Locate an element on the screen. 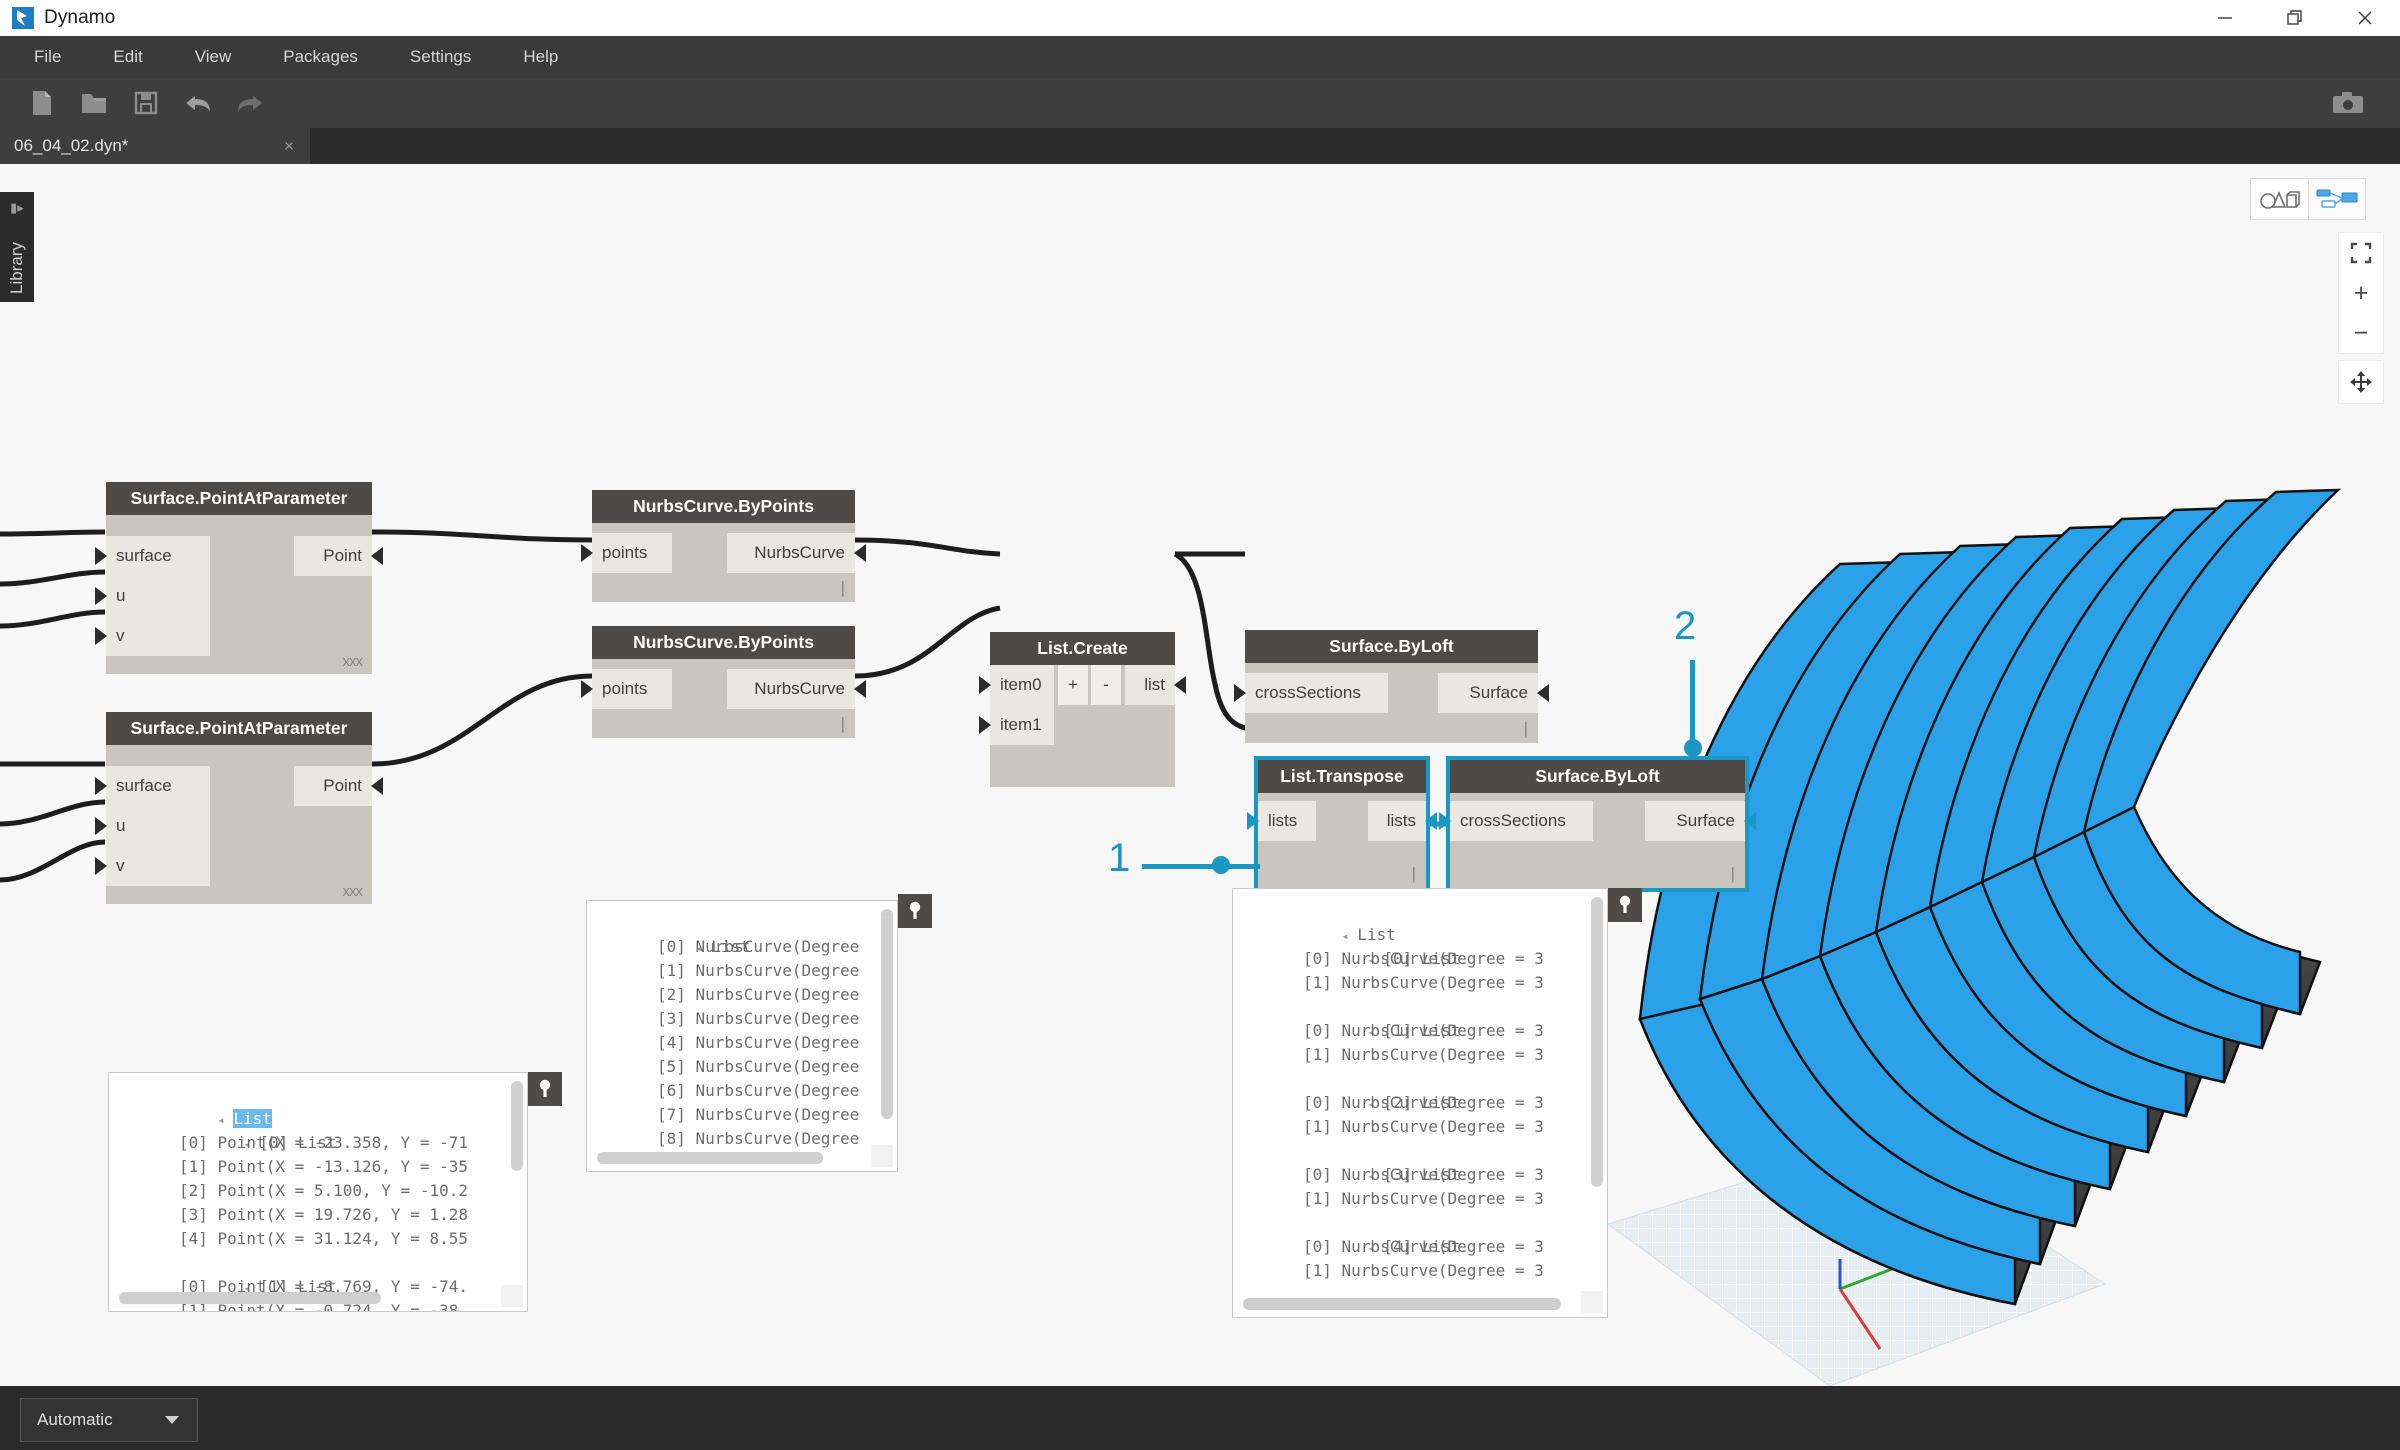  input-port-item0: item0 is located at coordinates (1016, 685).